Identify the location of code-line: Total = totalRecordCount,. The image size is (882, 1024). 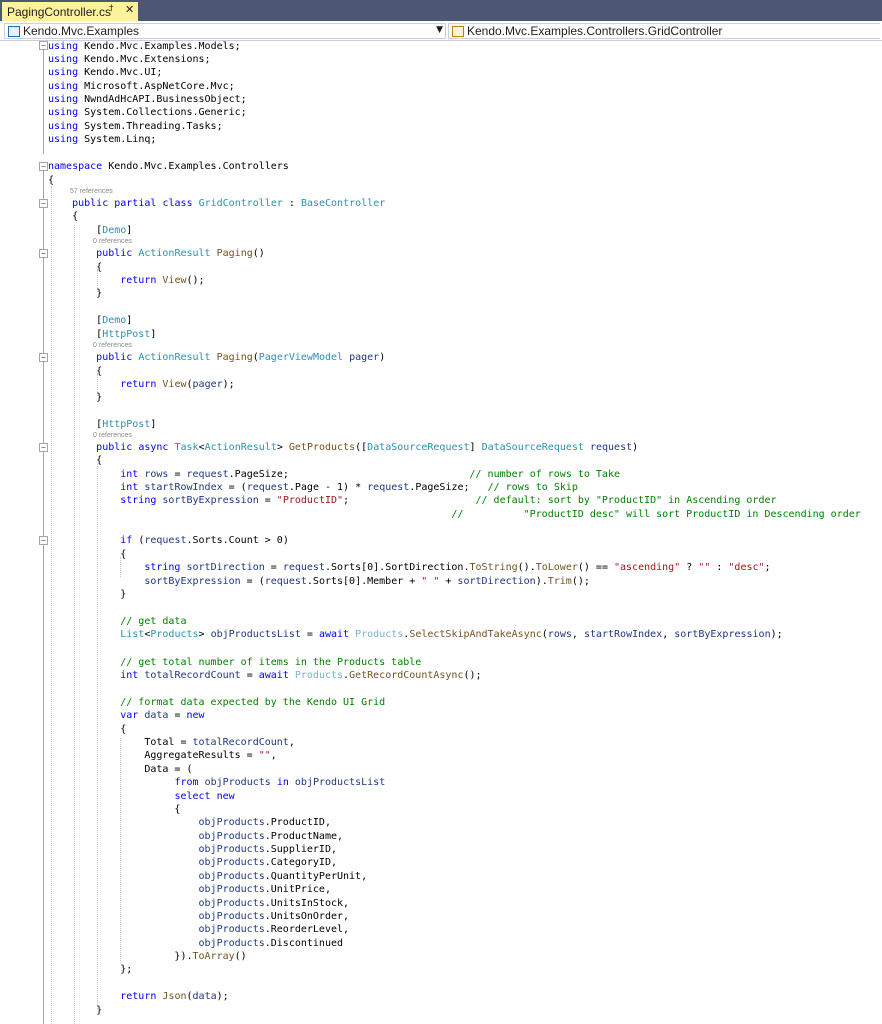
(171, 742).